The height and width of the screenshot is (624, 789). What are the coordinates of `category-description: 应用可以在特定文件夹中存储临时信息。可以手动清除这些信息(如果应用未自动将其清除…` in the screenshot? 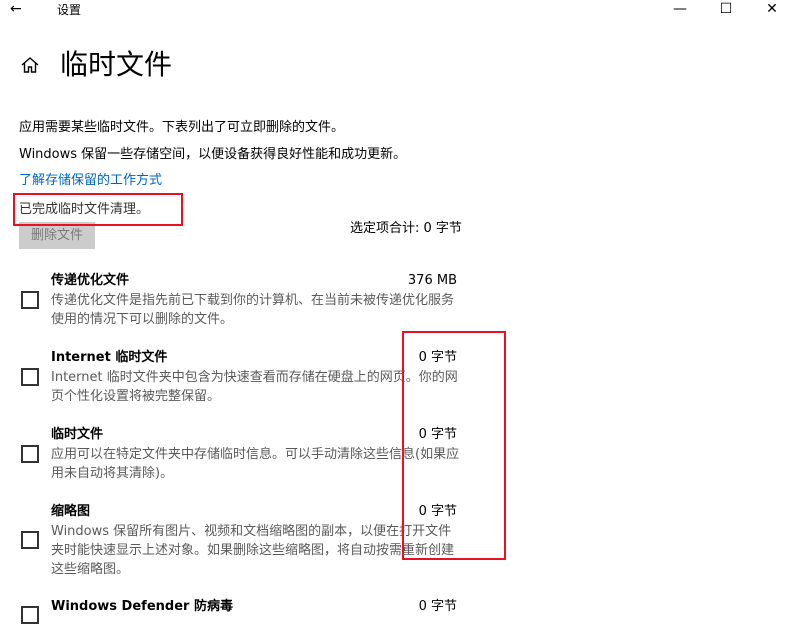 It's located at (255, 464).